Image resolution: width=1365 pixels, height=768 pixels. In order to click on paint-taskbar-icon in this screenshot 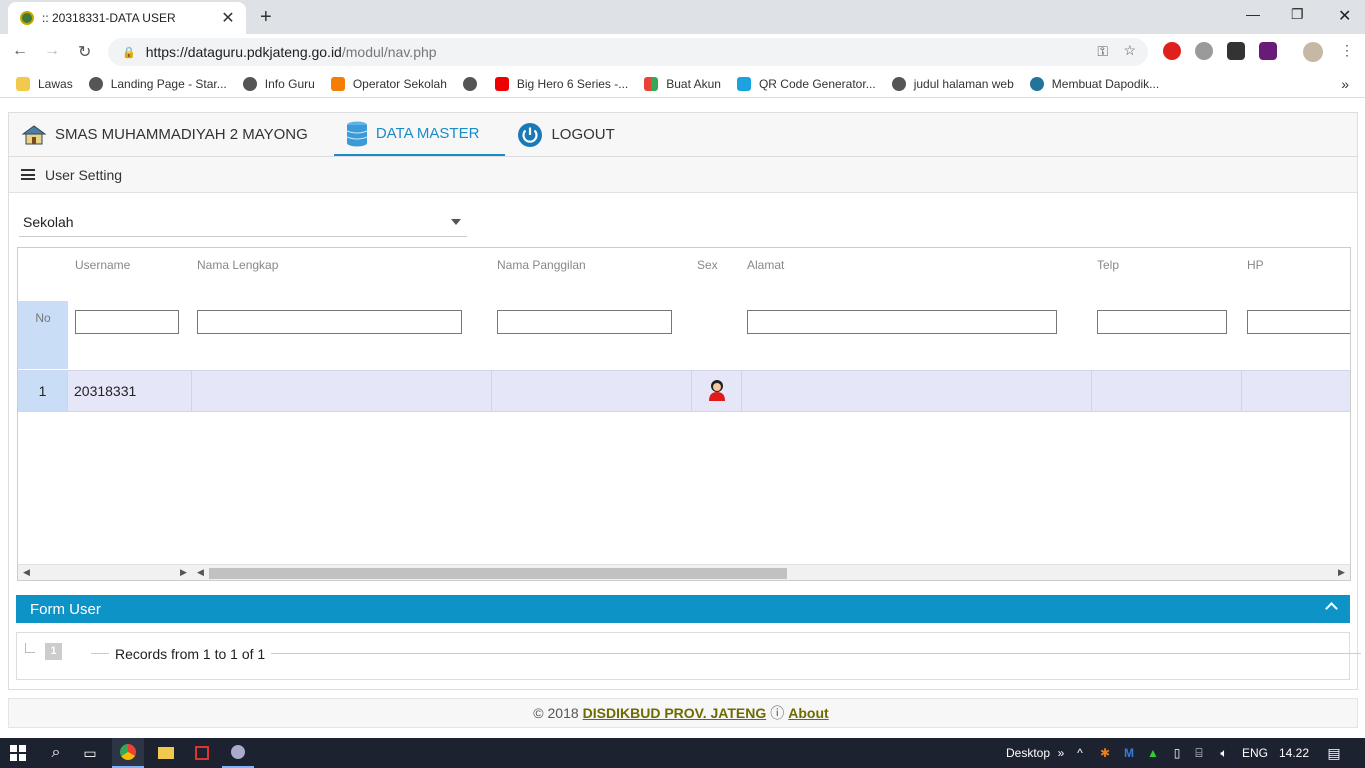, I will do `click(238, 753)`.